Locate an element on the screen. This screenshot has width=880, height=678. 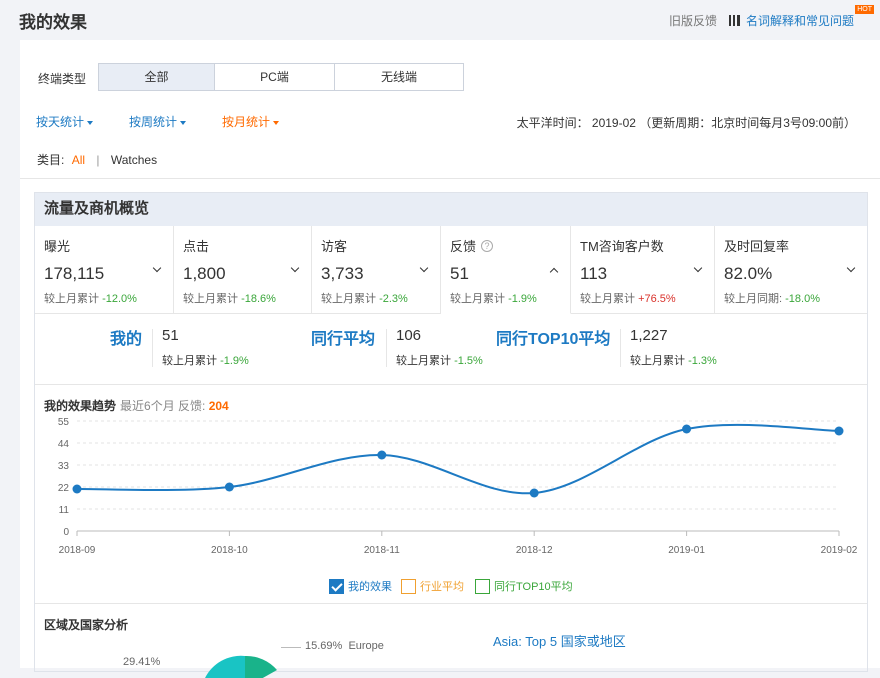
y-tick-label: 55 is located at coordinates (64, 422).